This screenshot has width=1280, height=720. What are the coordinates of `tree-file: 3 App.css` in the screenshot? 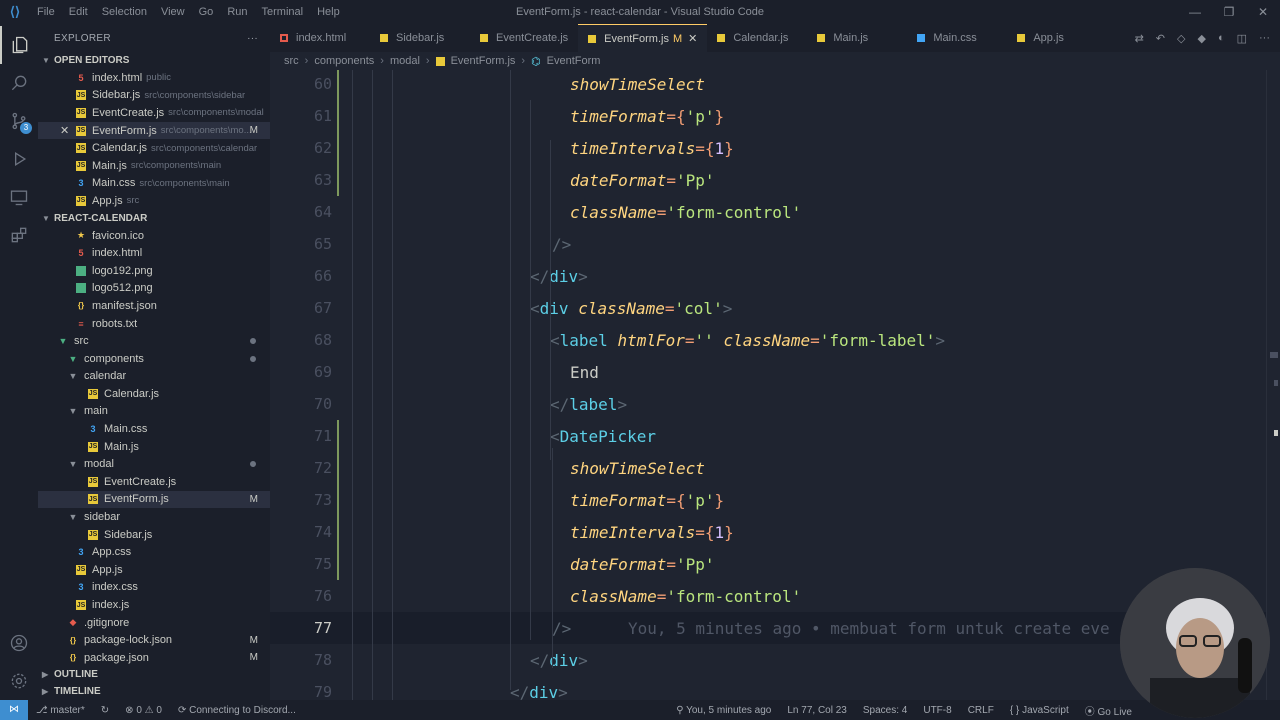 It's located at (154, 552).